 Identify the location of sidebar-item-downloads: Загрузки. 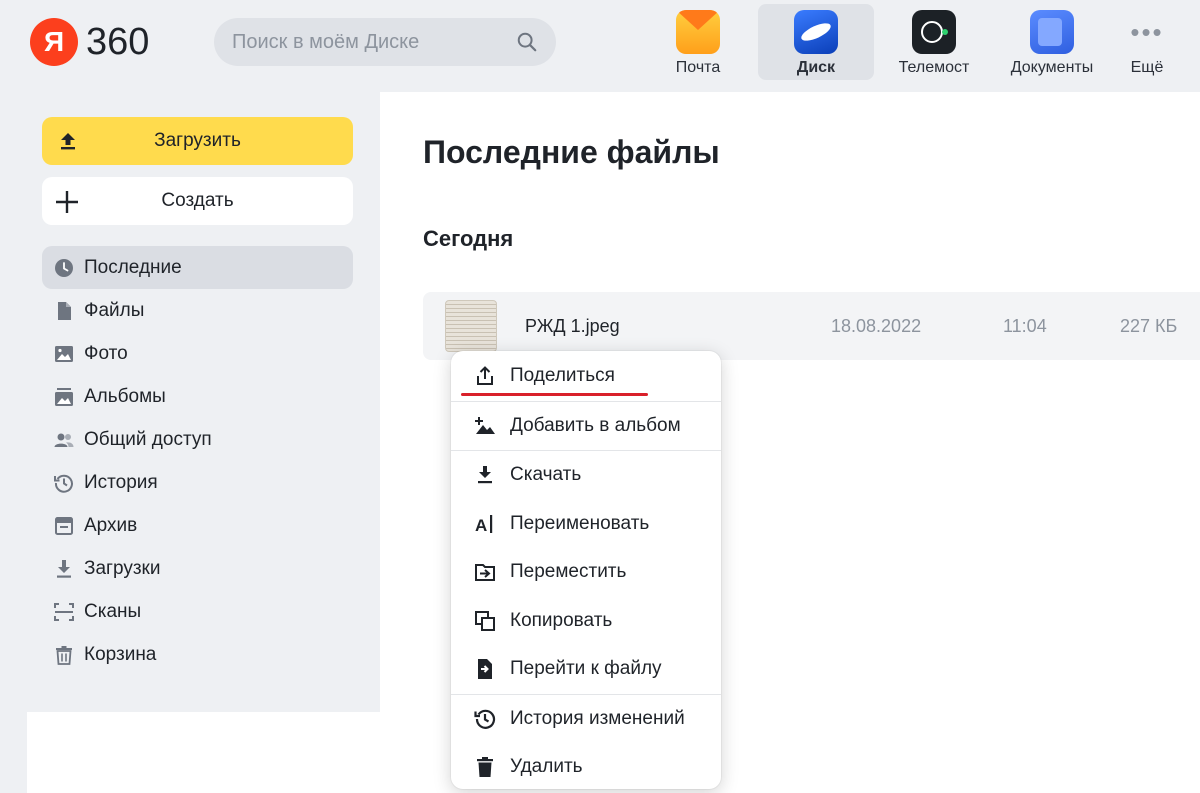
(197, 568).